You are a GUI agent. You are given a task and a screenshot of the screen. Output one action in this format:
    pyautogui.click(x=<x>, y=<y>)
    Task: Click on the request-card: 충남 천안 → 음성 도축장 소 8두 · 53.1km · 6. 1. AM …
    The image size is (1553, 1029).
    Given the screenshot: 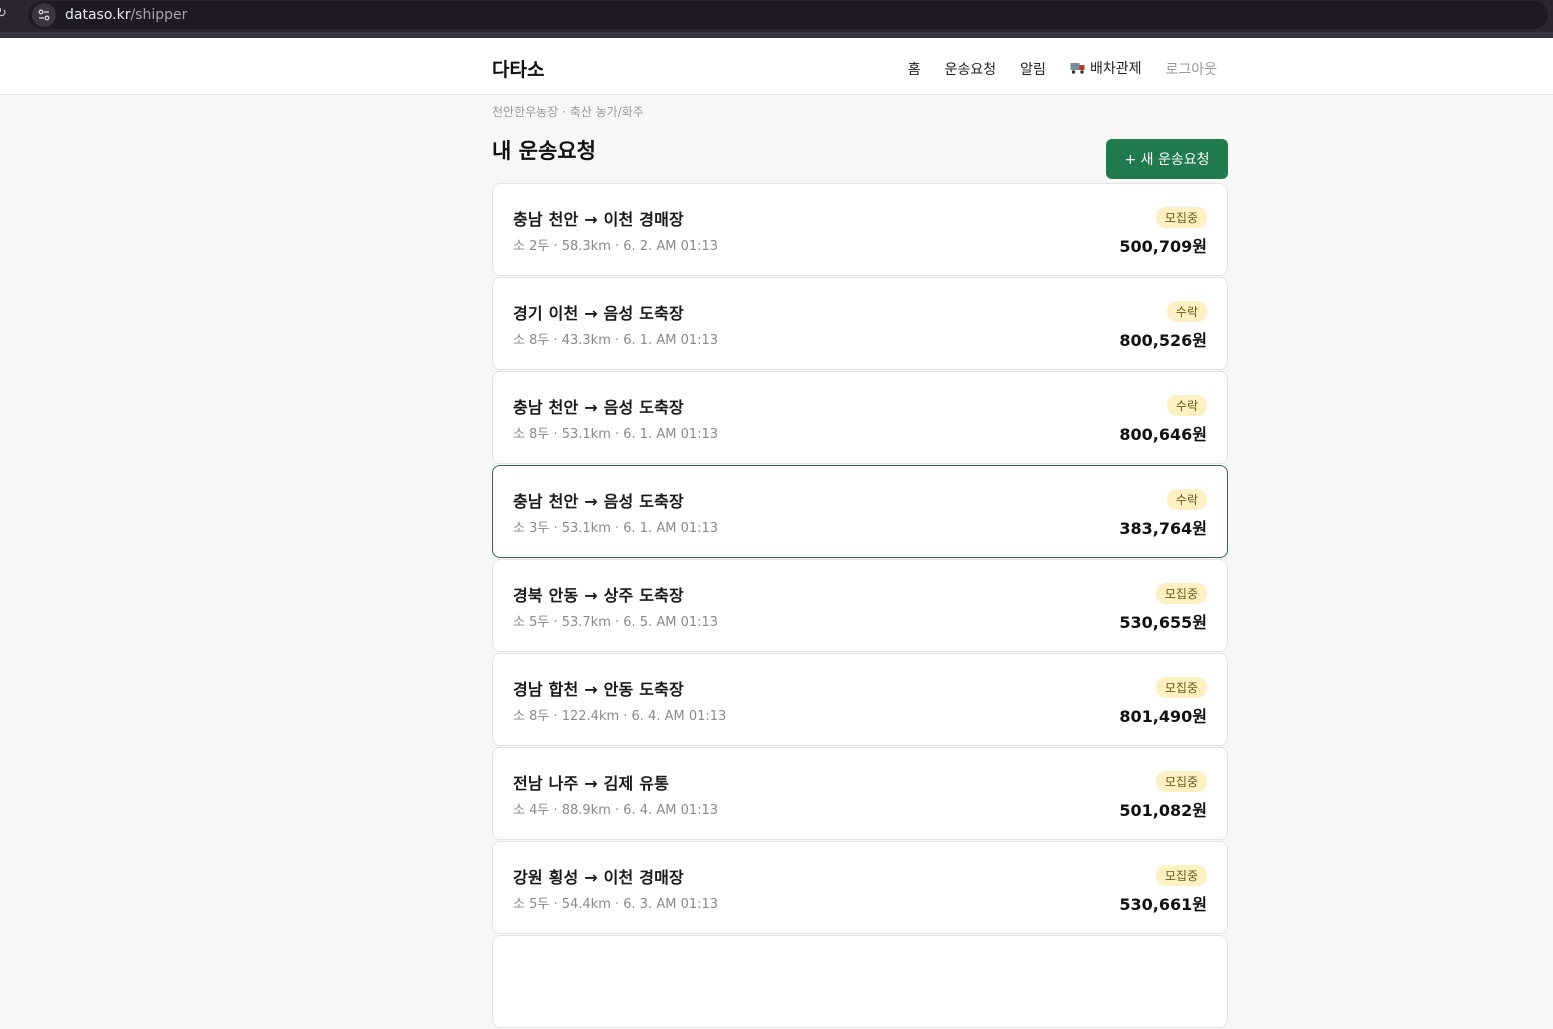 What is the action you would take?
    pyautogui.click(x=860, y=417)
    